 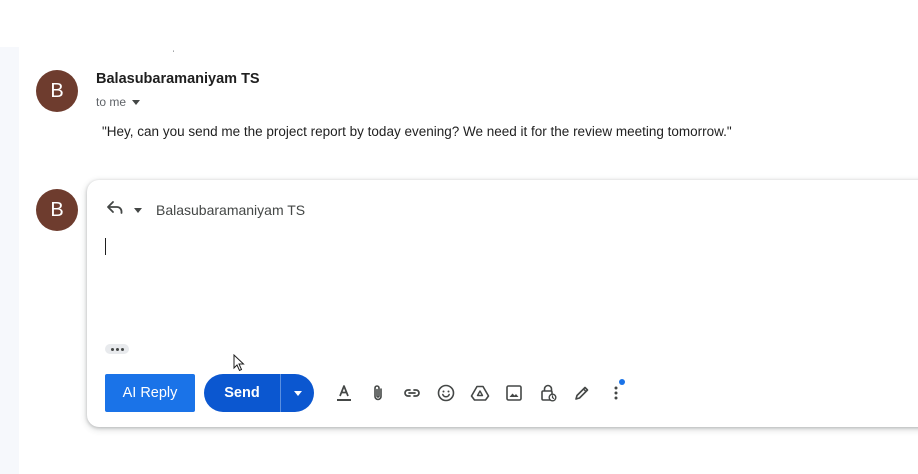 I want to click on send-options-button, so click(x=297, y=393).